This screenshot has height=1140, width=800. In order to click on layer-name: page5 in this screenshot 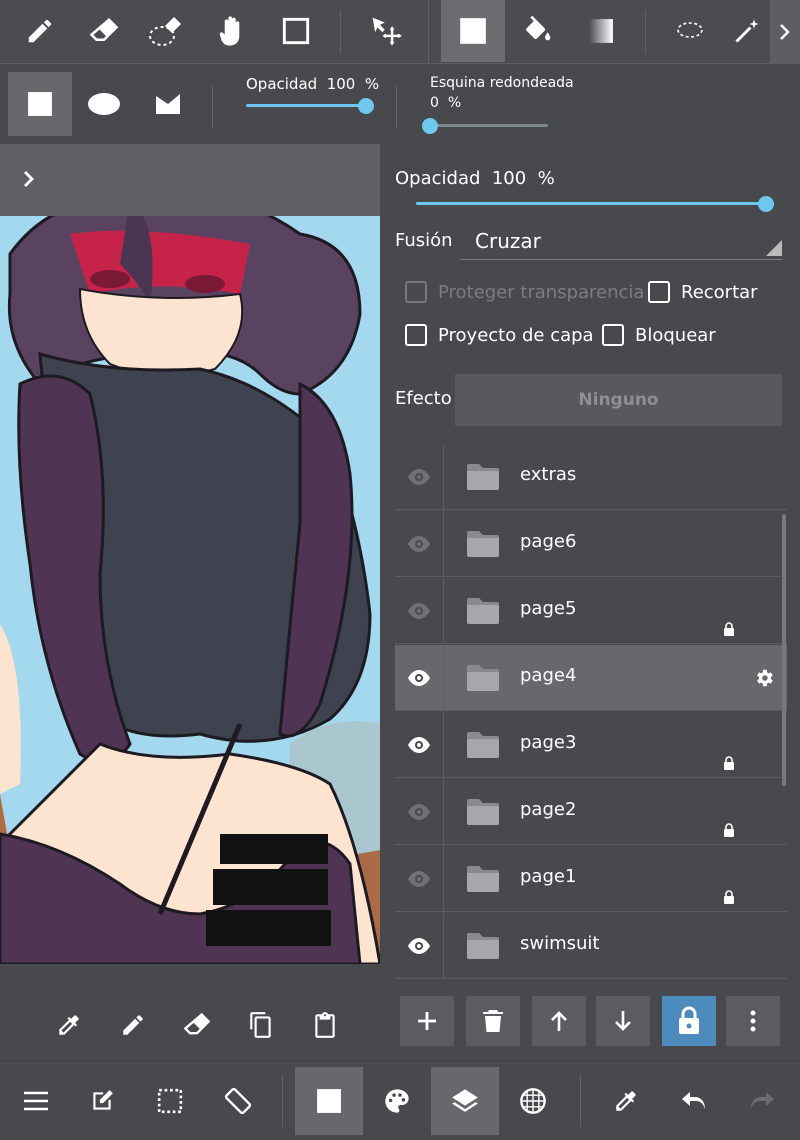, I will do `click(548, 608)`.